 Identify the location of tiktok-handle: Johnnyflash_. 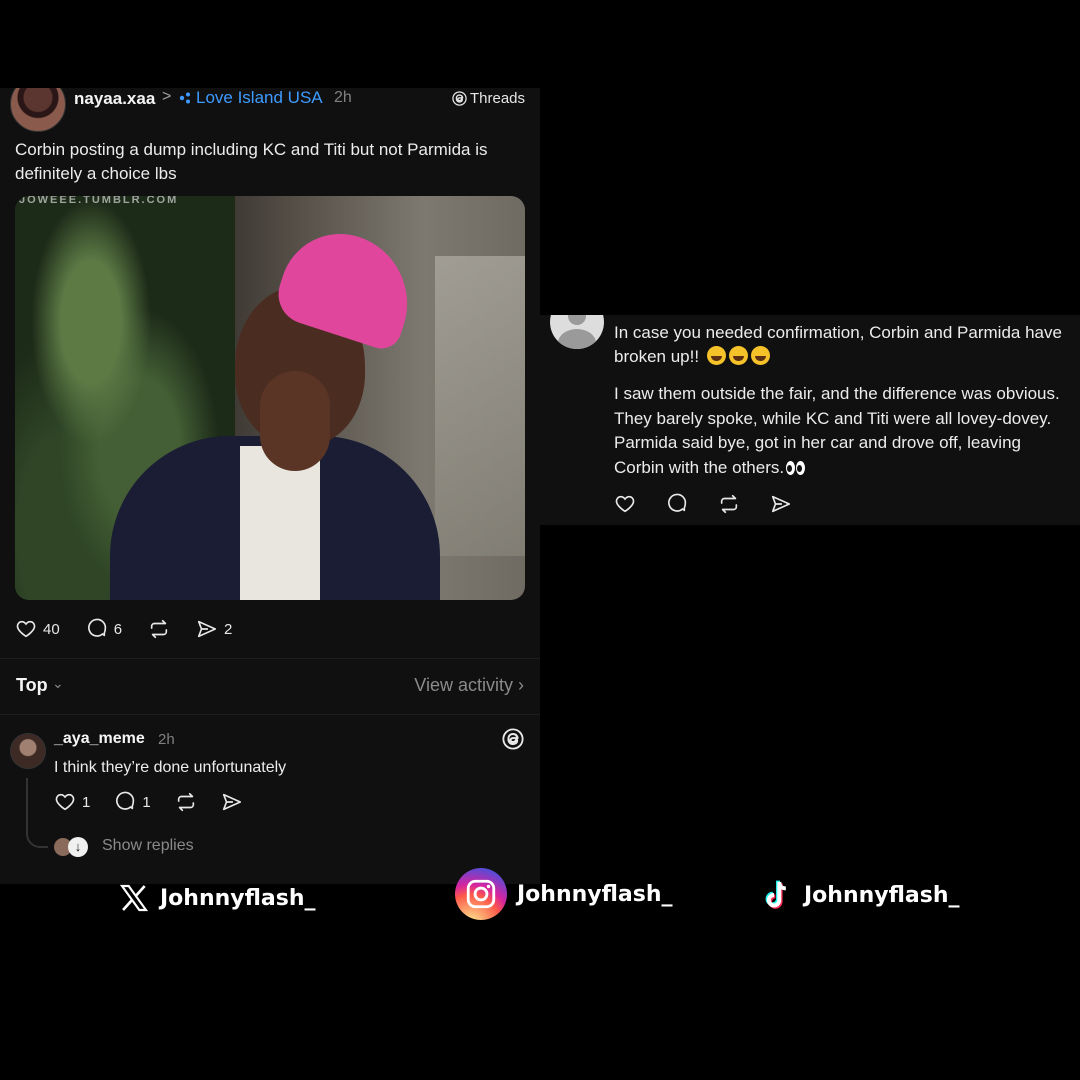
(861, 895).